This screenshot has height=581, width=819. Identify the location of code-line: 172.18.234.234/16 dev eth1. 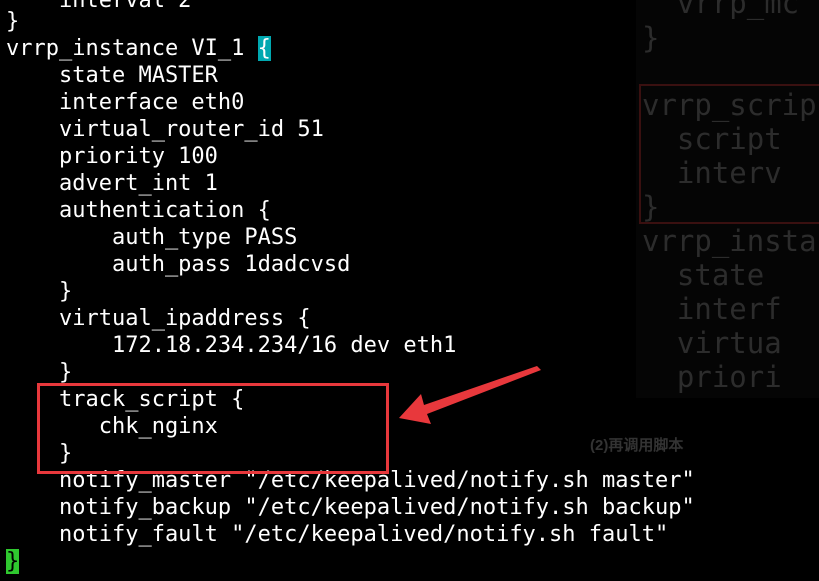
(231, 345).